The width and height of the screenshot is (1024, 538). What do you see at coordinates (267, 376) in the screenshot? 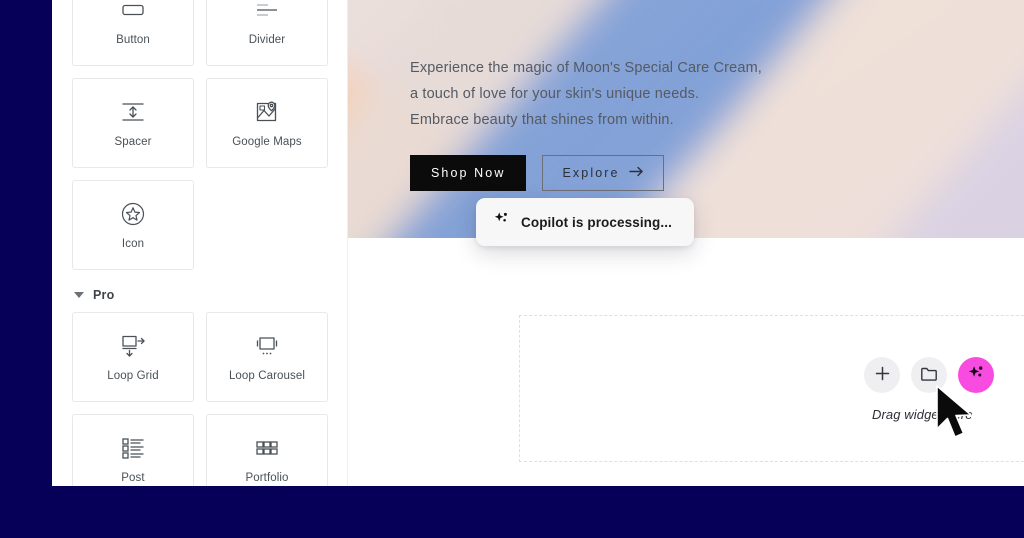
I see `widget-label: Loop Carousel` at bounding box center [267, 376].